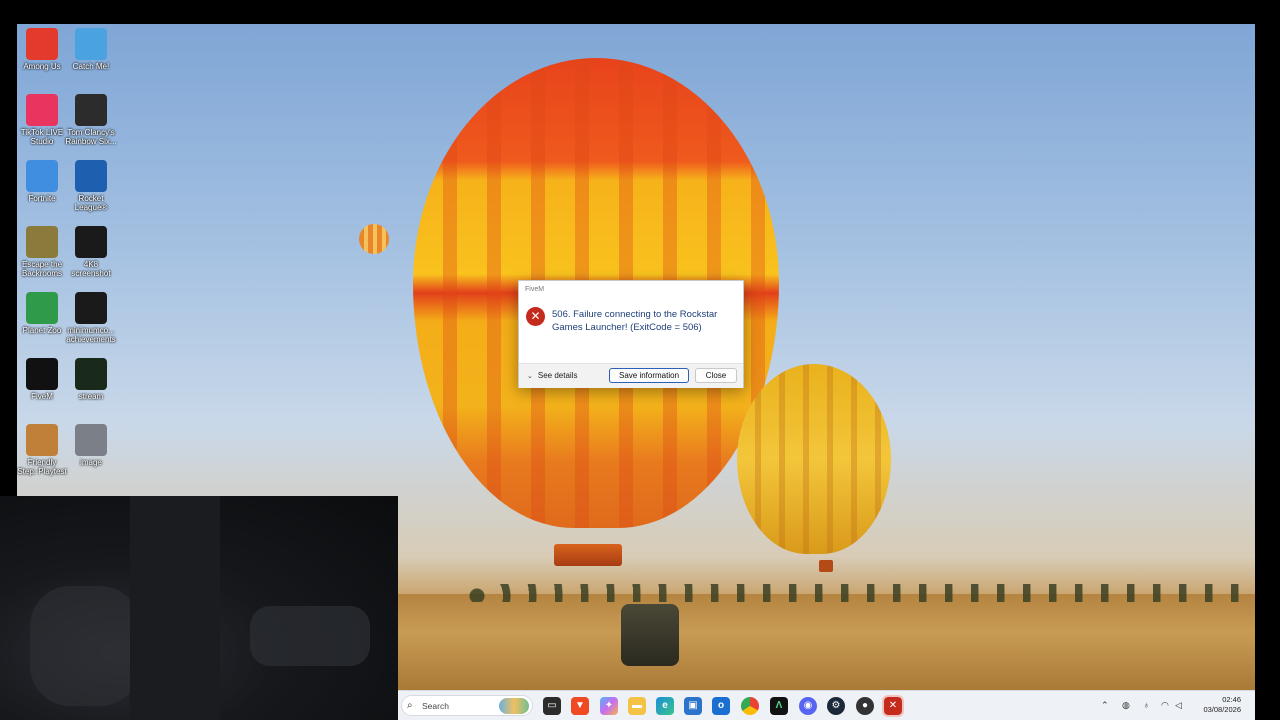 The image size is (1280, 720). I want to click on desktop-icon: Among Us, so click(42, 49).